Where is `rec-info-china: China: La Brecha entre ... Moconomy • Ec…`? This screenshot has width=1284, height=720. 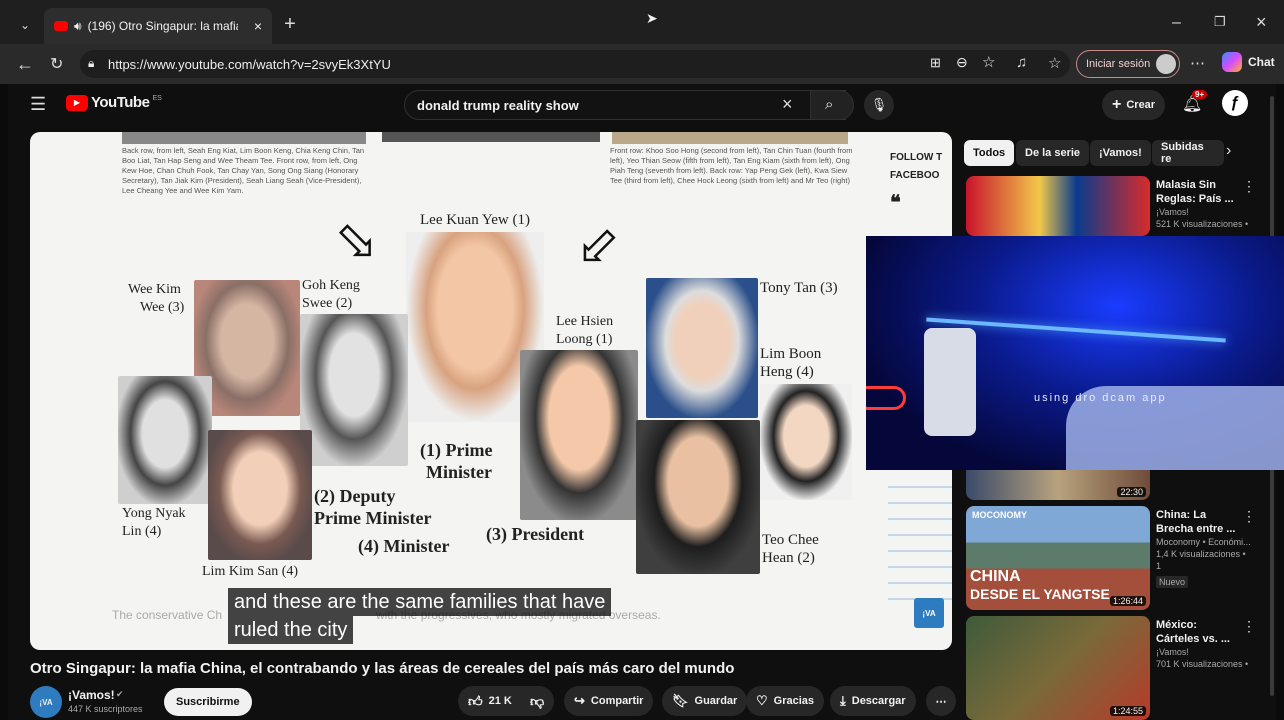
rec-info-china: China: La Brecha entre ... Moconomy • Ec… is located at coordinates (1204, 549).